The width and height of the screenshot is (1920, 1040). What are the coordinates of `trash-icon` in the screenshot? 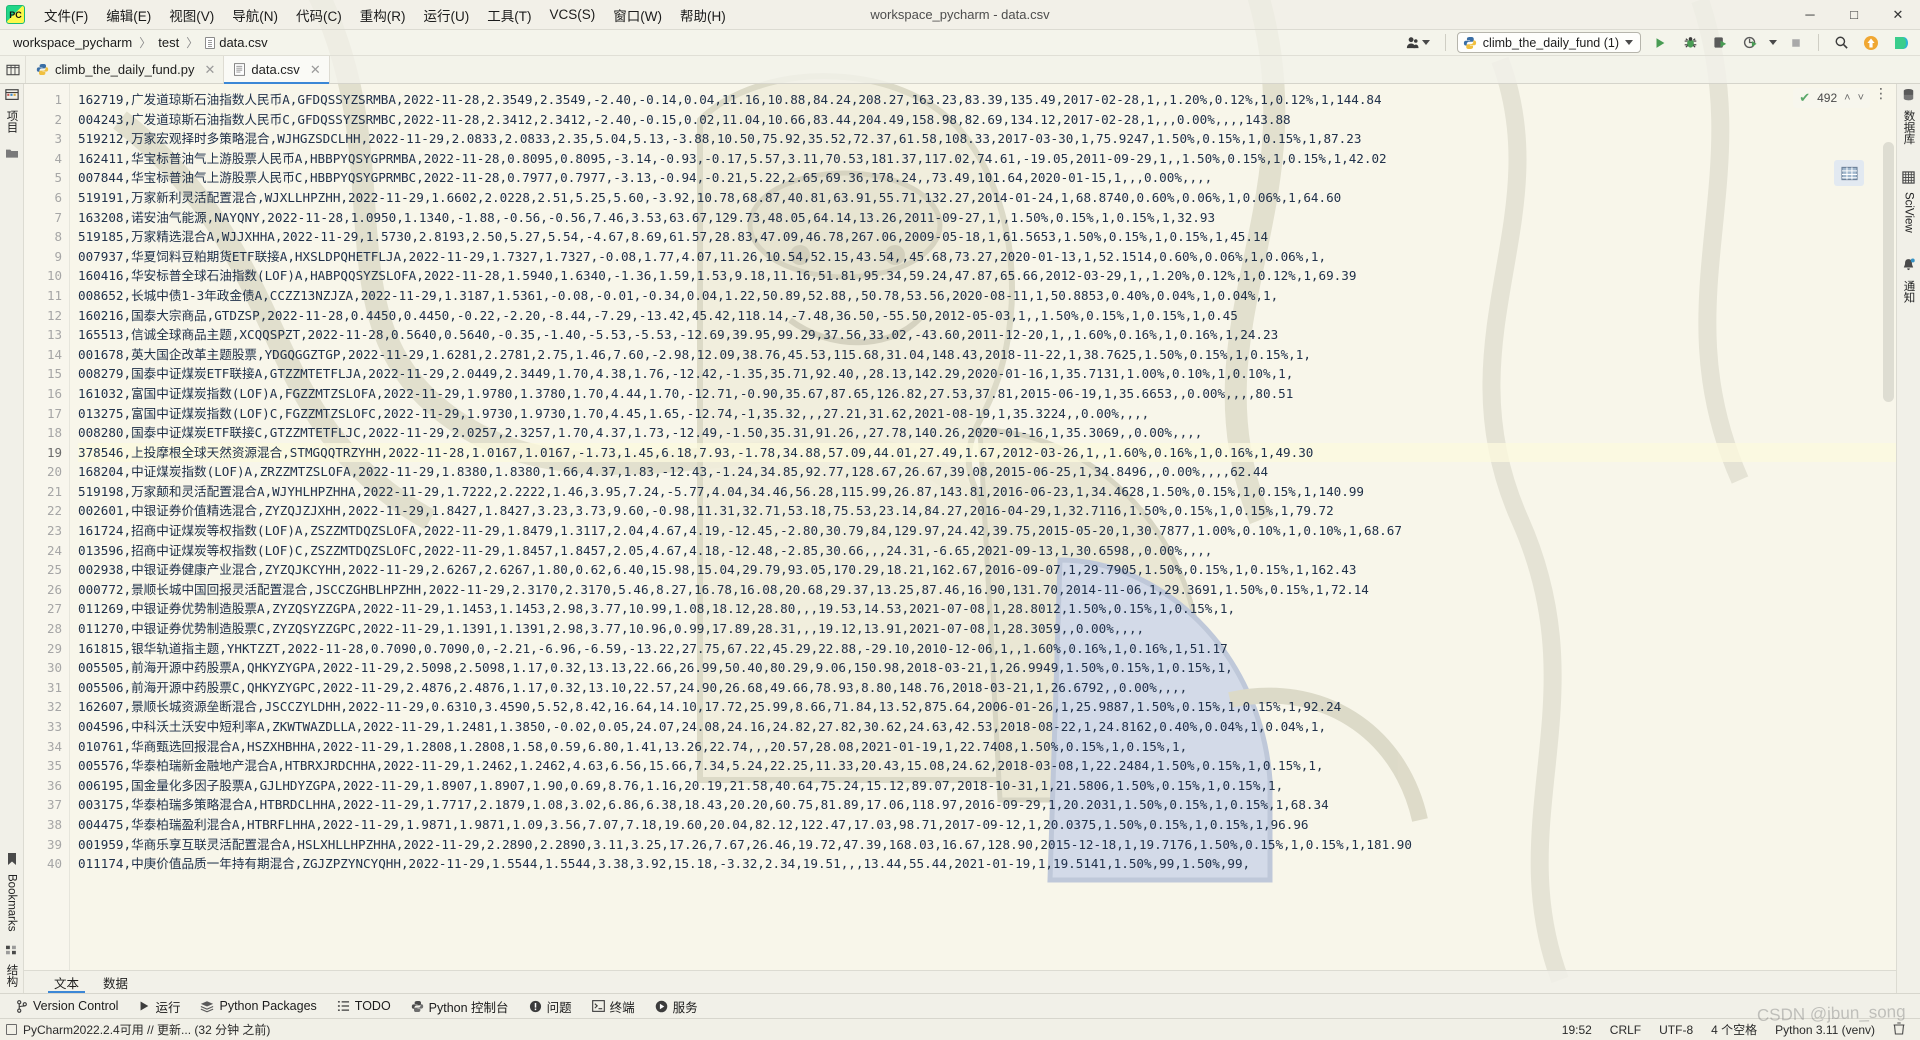 It's located at (1899, 1030).